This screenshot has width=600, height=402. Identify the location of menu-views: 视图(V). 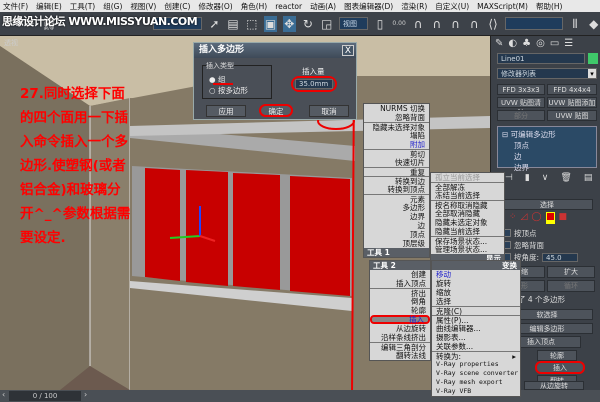
(143, 6).